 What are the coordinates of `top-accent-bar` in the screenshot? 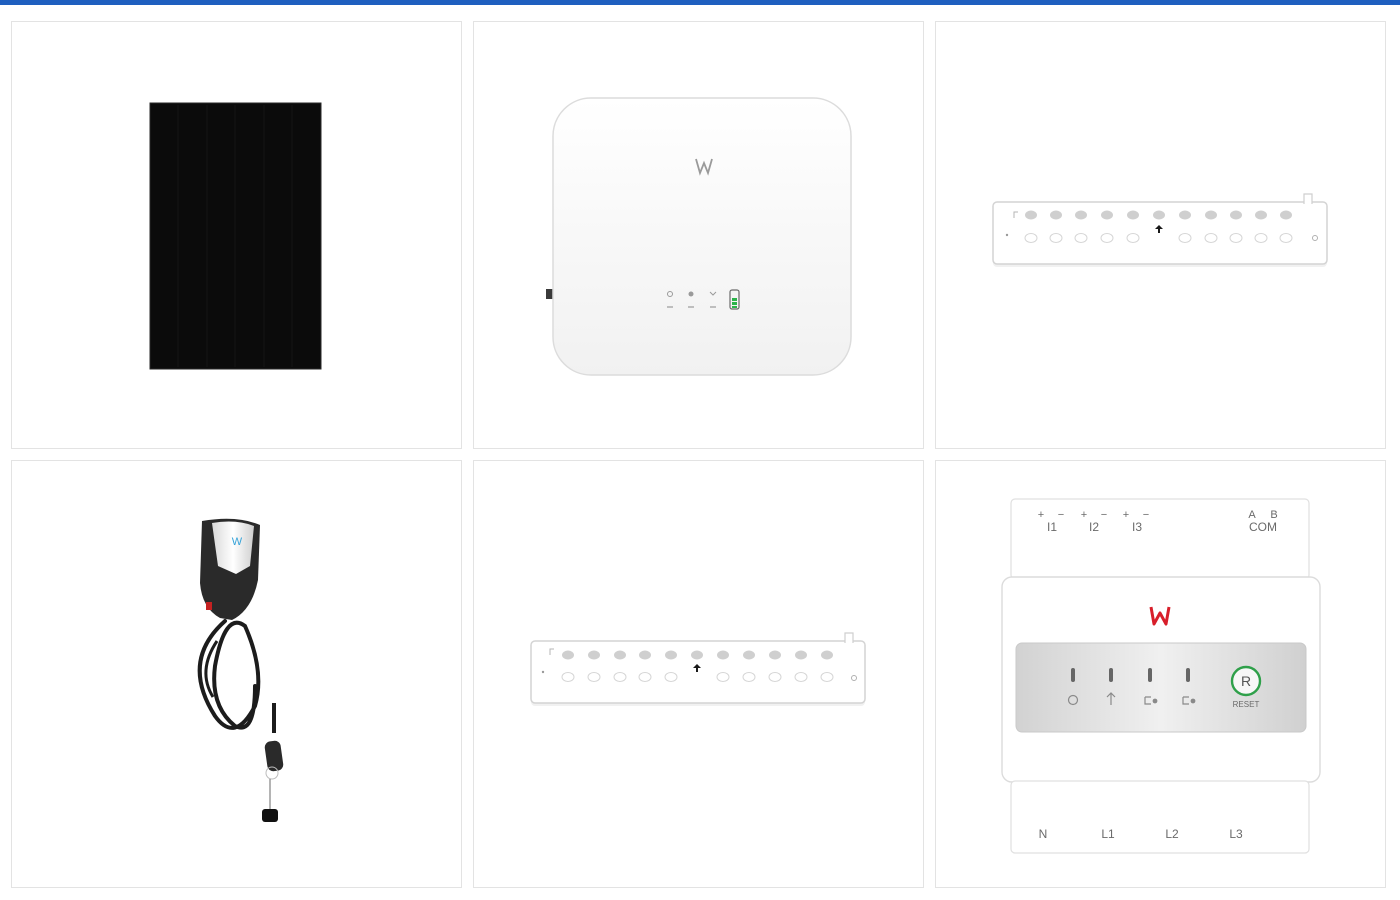 It's located at (700, 2).